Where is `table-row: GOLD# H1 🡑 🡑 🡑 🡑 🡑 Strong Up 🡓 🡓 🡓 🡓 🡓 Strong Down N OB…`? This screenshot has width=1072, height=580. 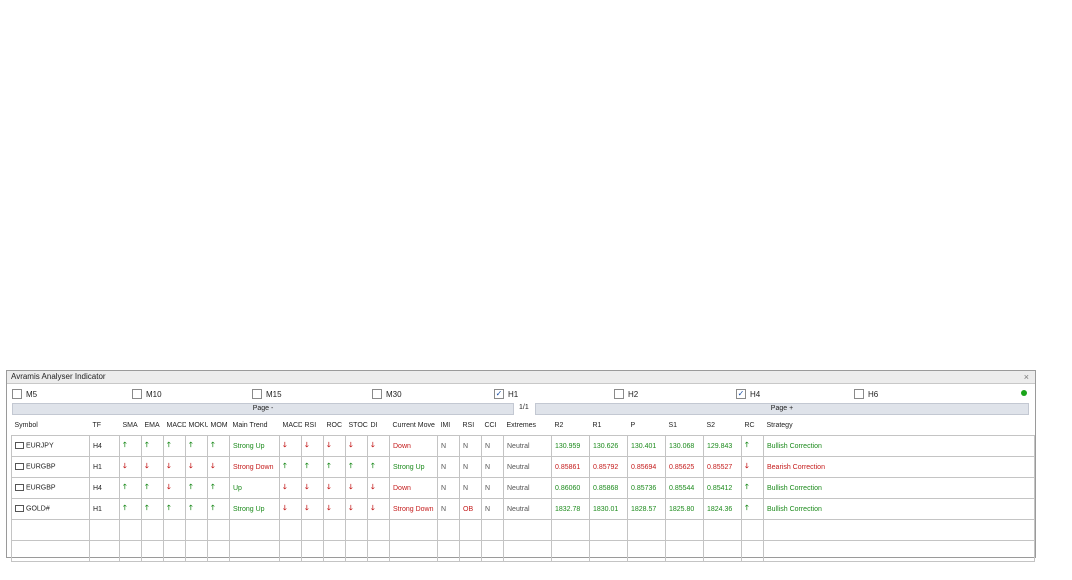
table-row: GOLD# H1 🡑 🡑 🡑 🡑 🡑 Strong Up 🡓 🡓 🡓 🡓 🡓 Strong Down N OB… is located at coordinates (523, 509).